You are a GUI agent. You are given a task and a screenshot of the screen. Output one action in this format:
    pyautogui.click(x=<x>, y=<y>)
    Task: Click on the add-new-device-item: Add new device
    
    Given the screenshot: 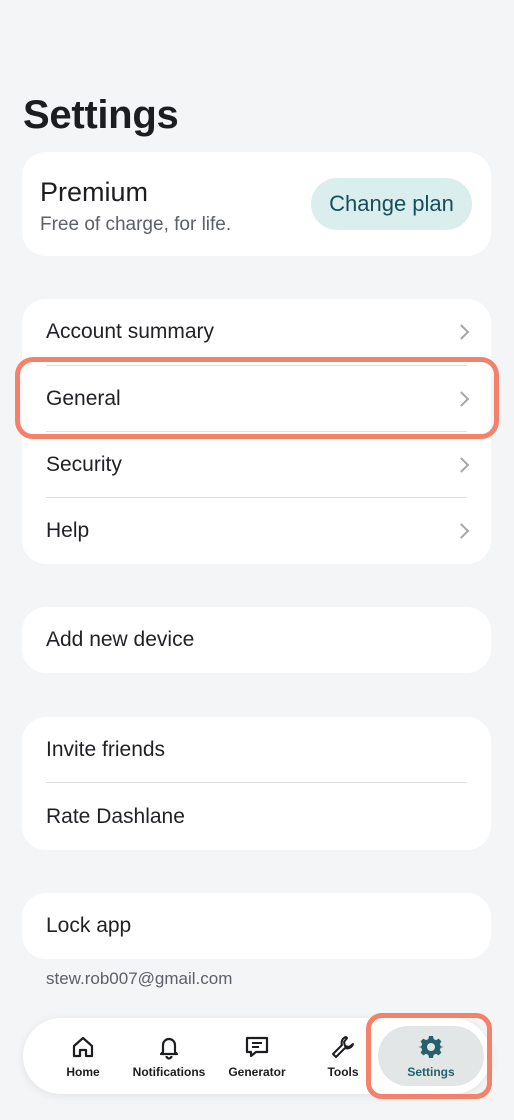 What is the action you would take?
    pyautogui.click(x=256, y=640)
    